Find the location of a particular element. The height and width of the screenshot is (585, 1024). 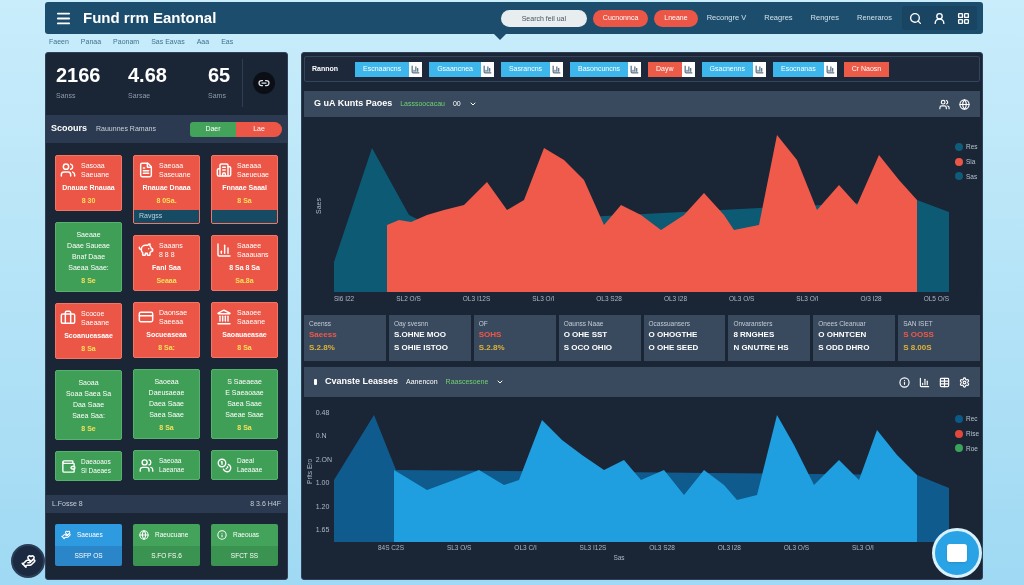

bullet-icon is located at coordinates (315, 382).